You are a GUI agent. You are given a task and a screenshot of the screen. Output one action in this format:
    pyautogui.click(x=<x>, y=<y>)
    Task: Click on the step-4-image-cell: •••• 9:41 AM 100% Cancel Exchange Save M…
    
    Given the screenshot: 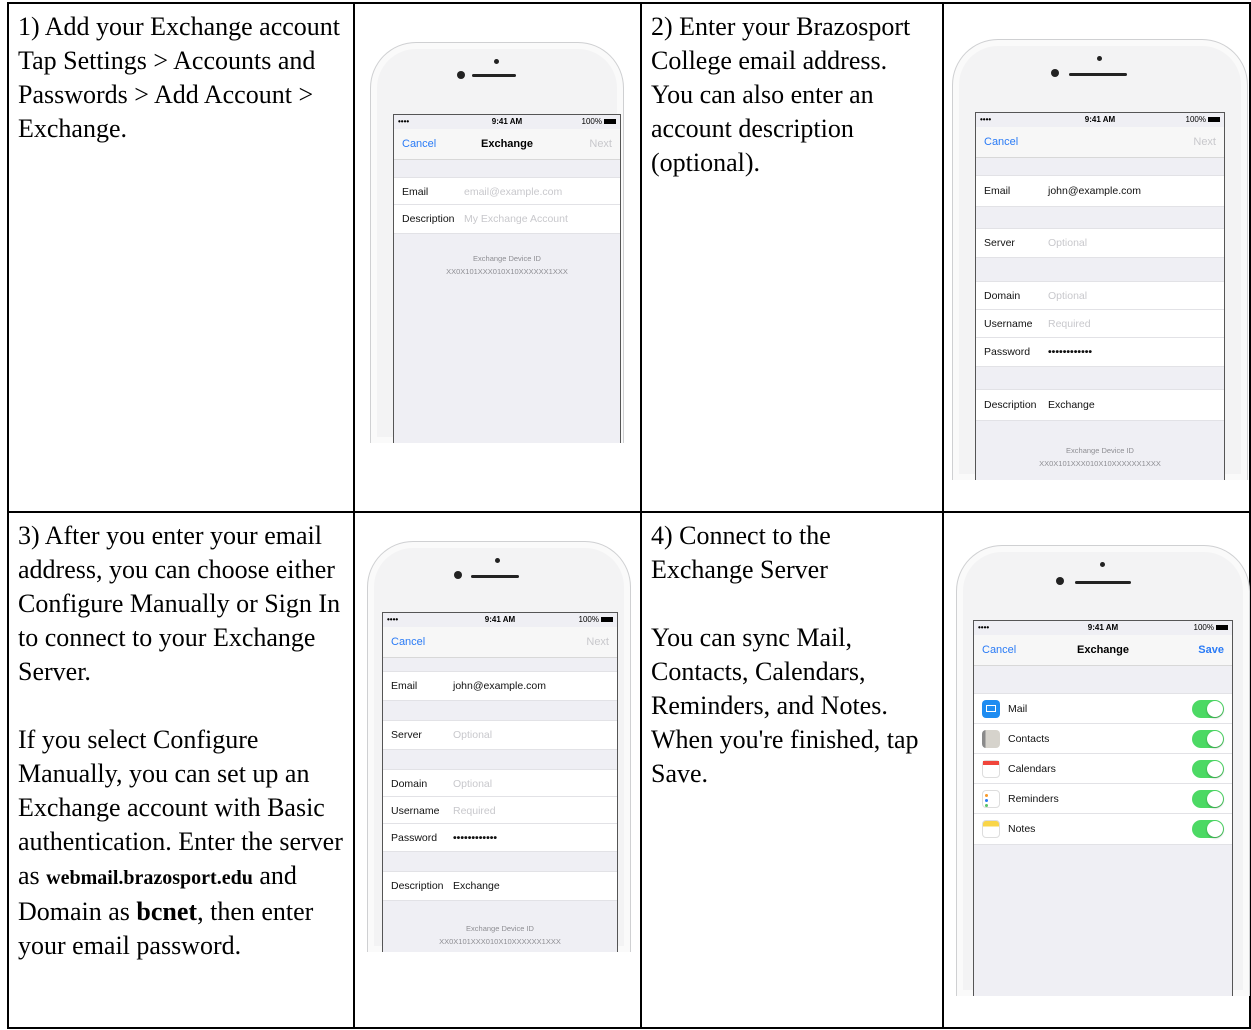 What is the action you would take?
    pyautogui.click(x=1096, y=770)
    